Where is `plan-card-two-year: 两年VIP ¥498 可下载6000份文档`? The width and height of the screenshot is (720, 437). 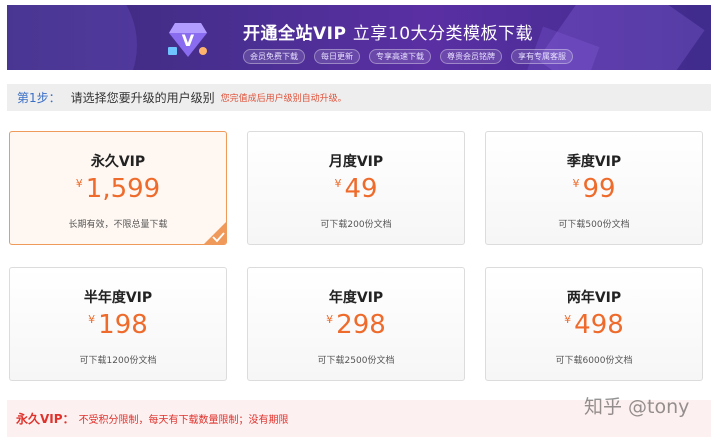
plan-card-two-year: 两年VIP ¥498 可下载6000份文档 is located at coordinates (594, 324).